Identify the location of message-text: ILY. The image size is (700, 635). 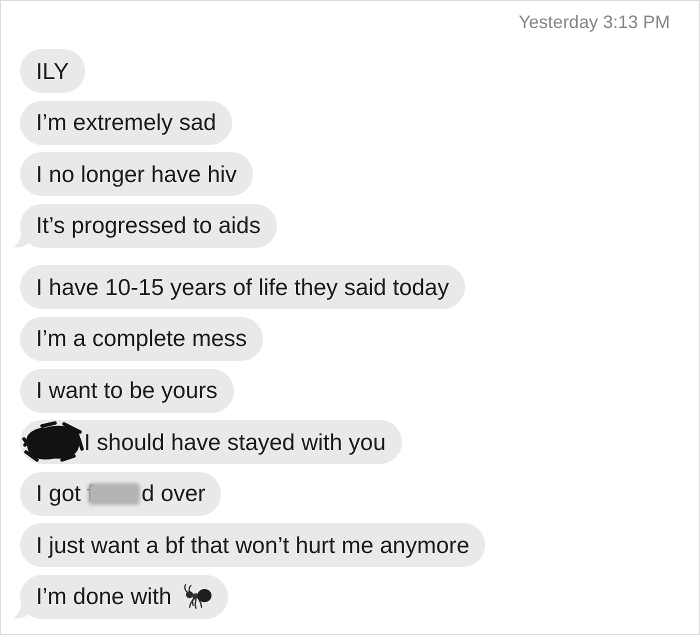
(52, 71).